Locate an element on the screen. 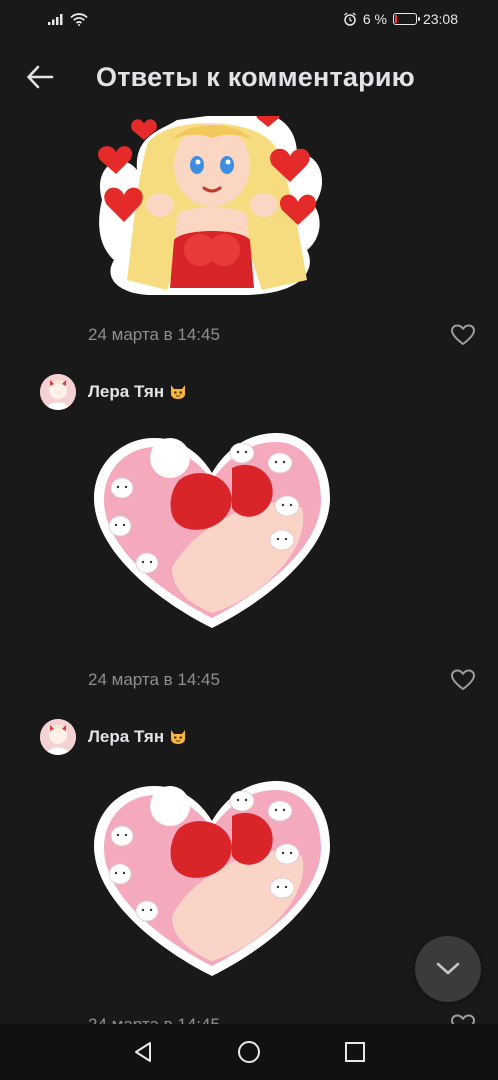  back-button is located at coordinates (40, 77).